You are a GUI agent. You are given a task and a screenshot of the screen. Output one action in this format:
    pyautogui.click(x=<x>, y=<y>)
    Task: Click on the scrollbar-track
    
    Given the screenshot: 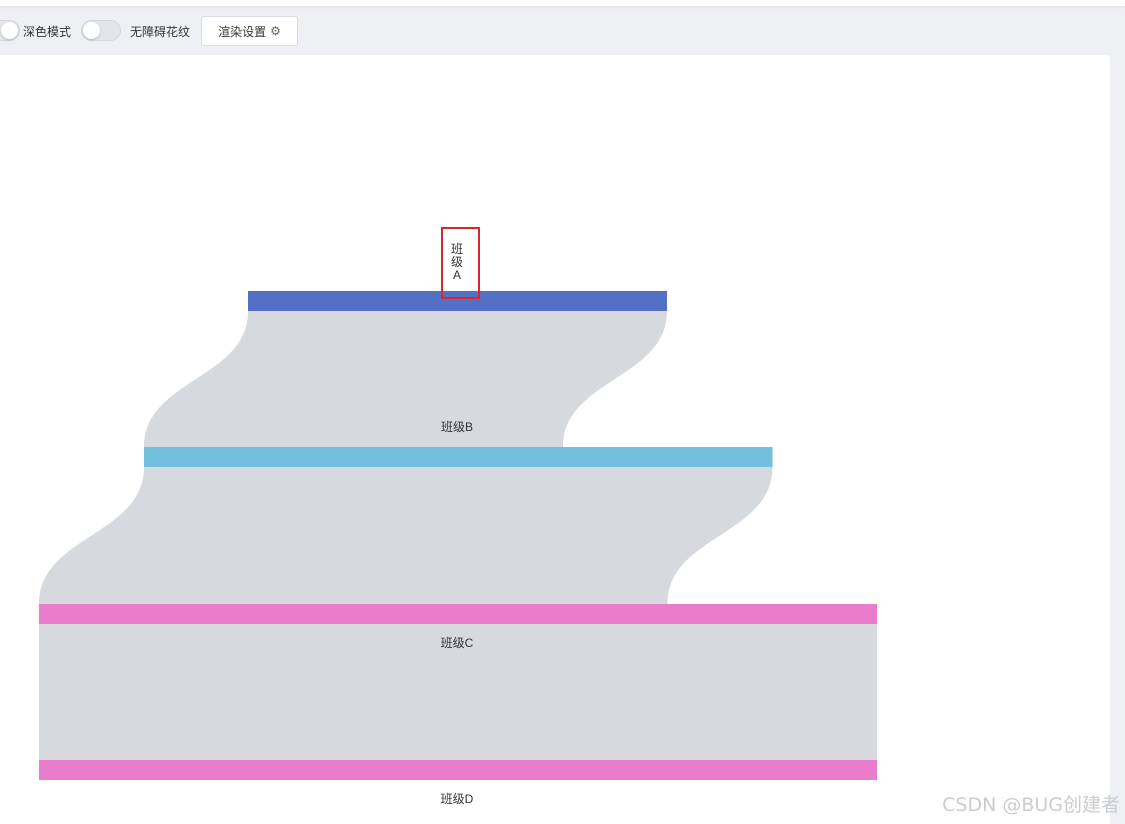 What is the action you would take?
    pyautogui.click(x=1117, y=439)
    